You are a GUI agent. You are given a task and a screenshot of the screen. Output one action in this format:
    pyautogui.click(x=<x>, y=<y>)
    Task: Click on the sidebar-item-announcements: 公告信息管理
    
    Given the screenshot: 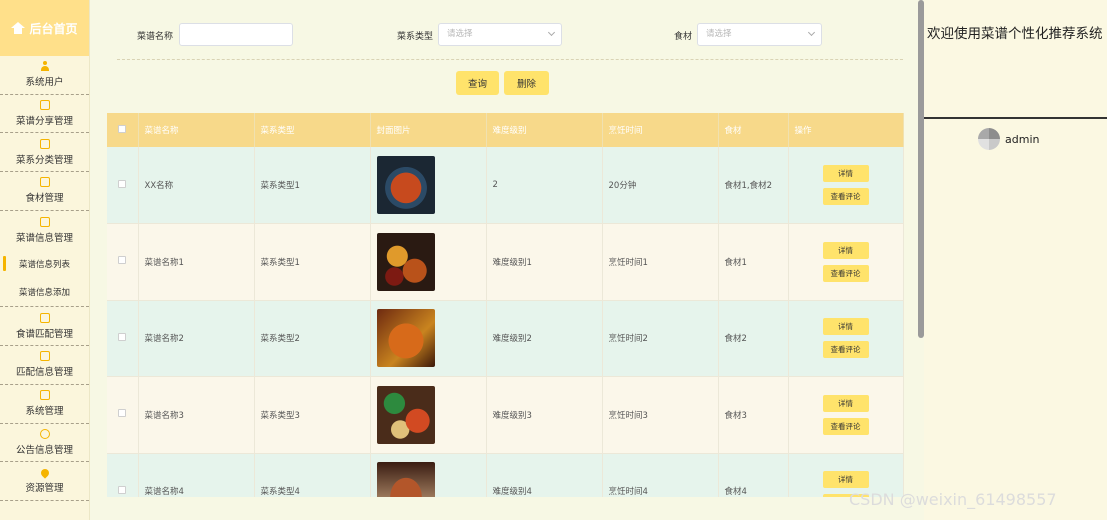 What is the action you would take?
    pyautogui.click(x=44, y=443)
    